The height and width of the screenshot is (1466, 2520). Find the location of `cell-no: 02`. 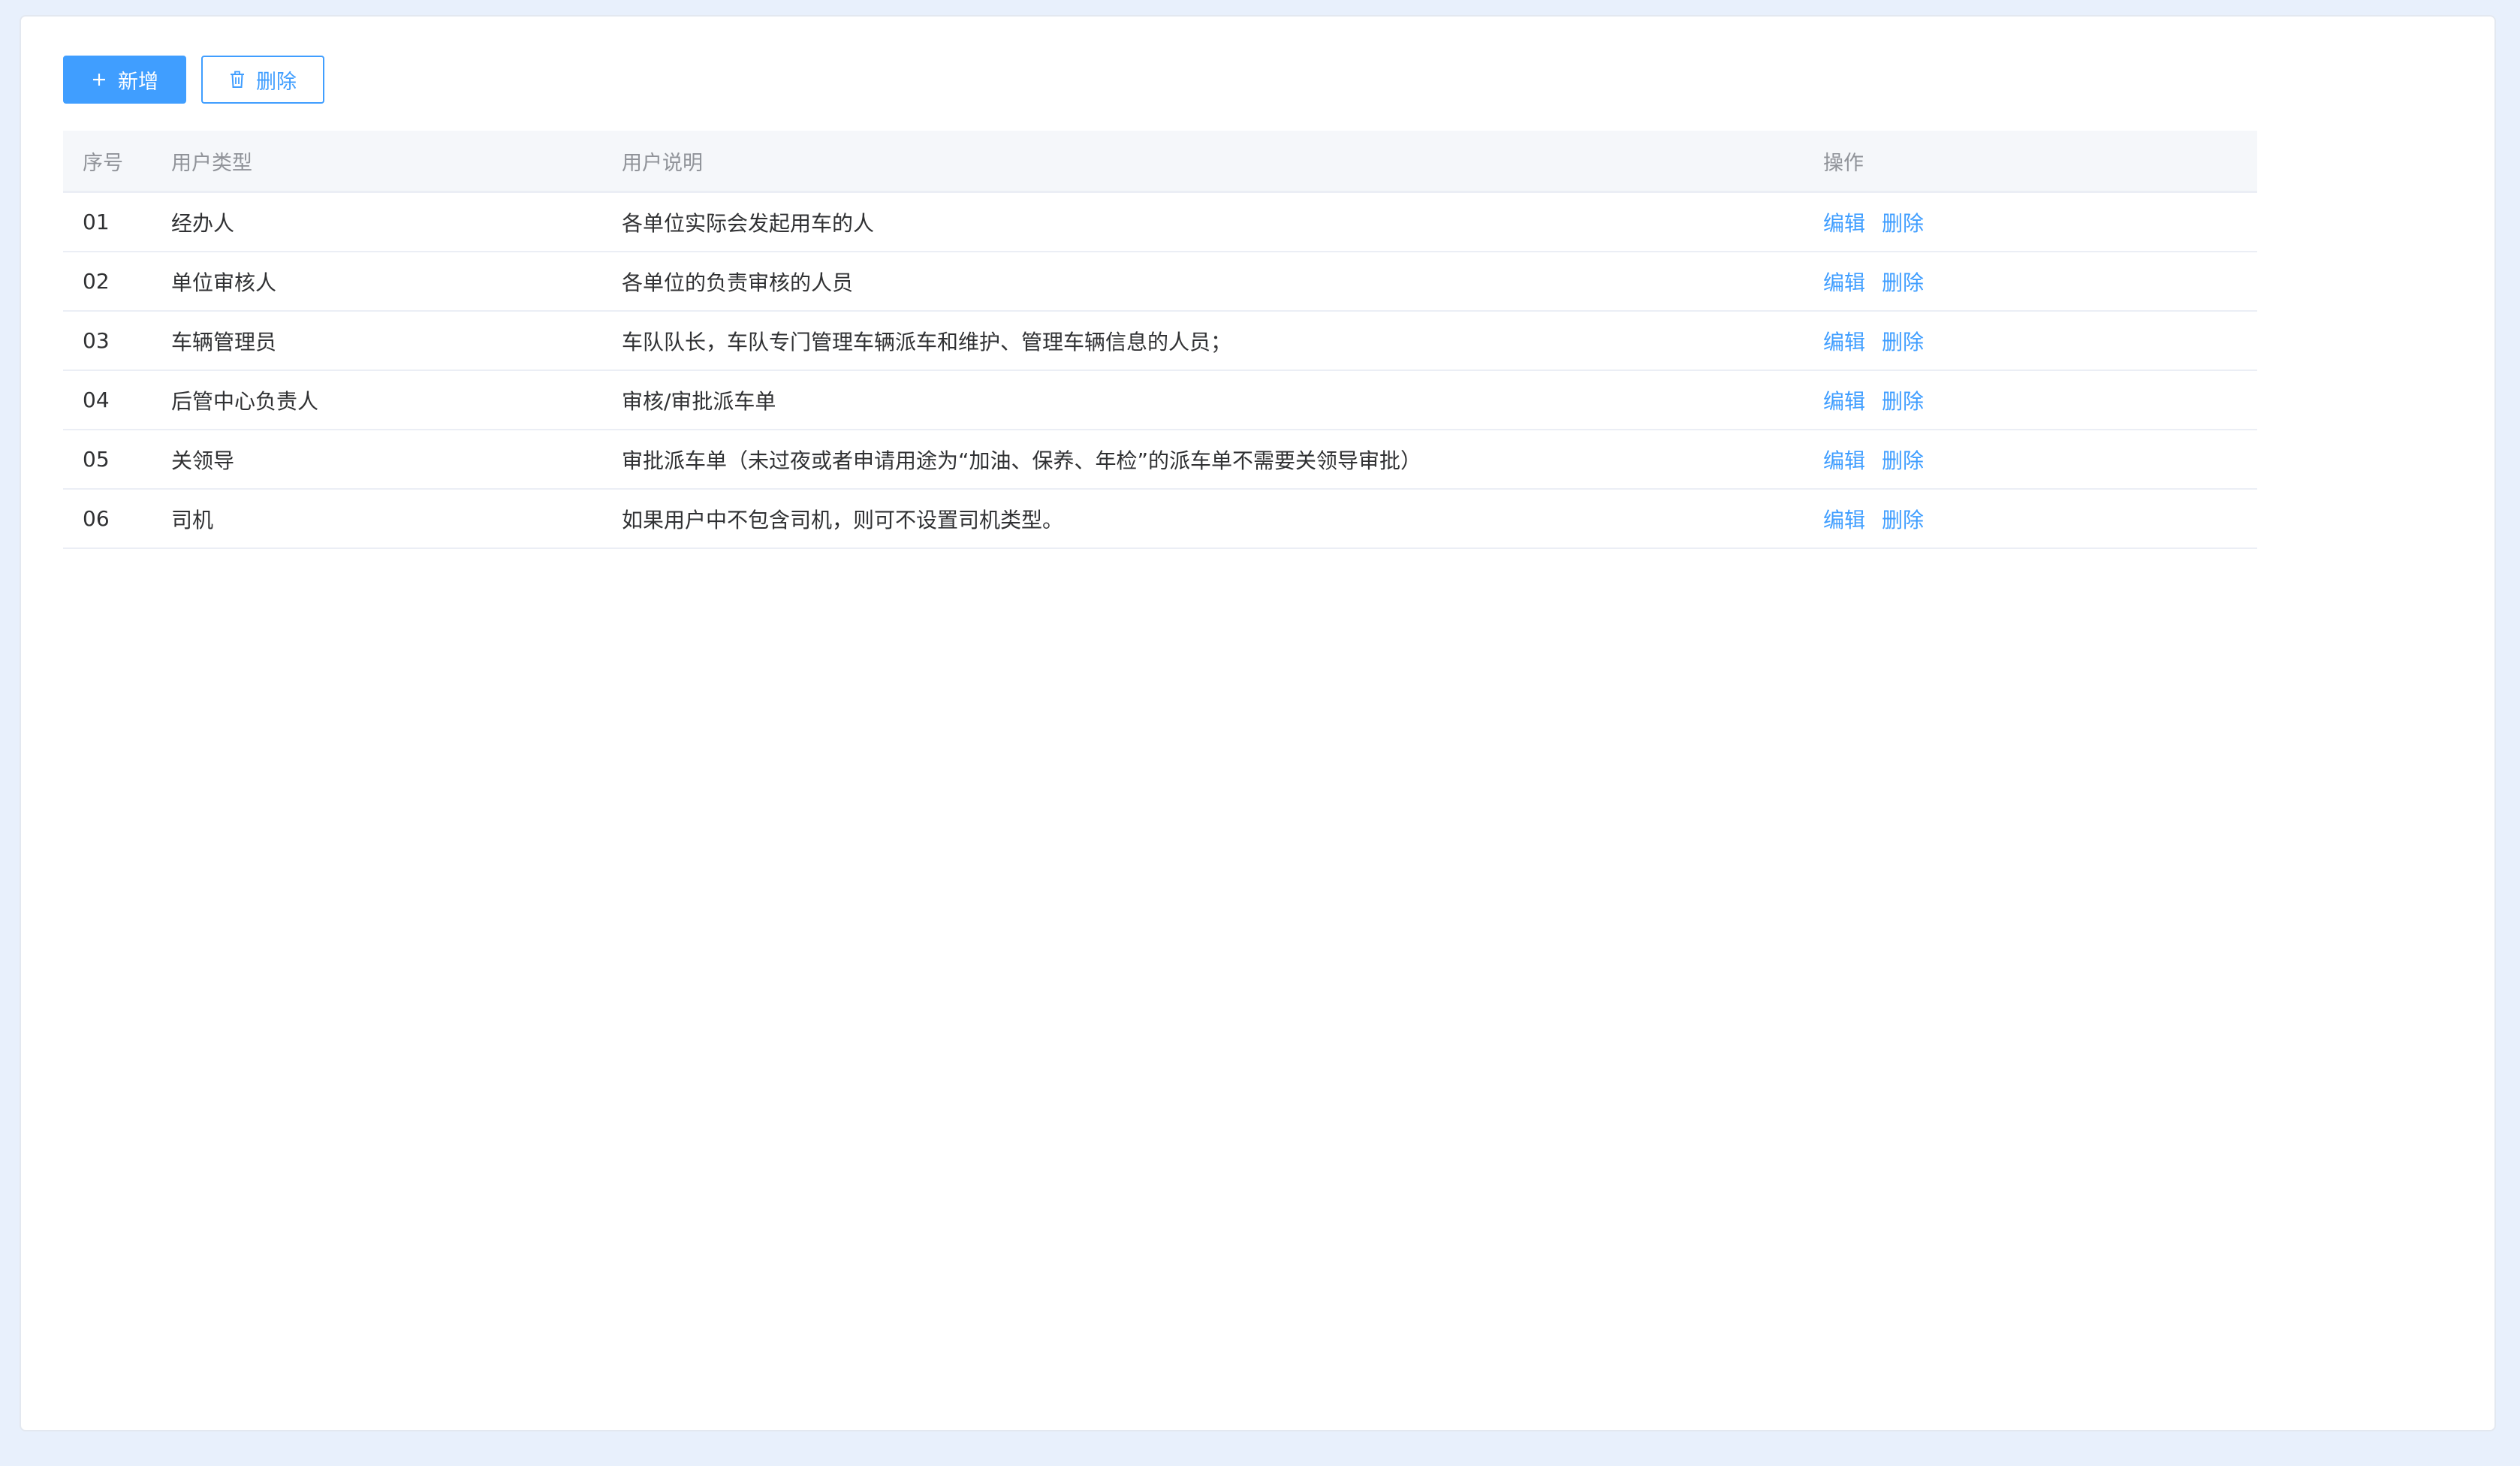

cell-no: 02 is located at coordinates (96, 281).